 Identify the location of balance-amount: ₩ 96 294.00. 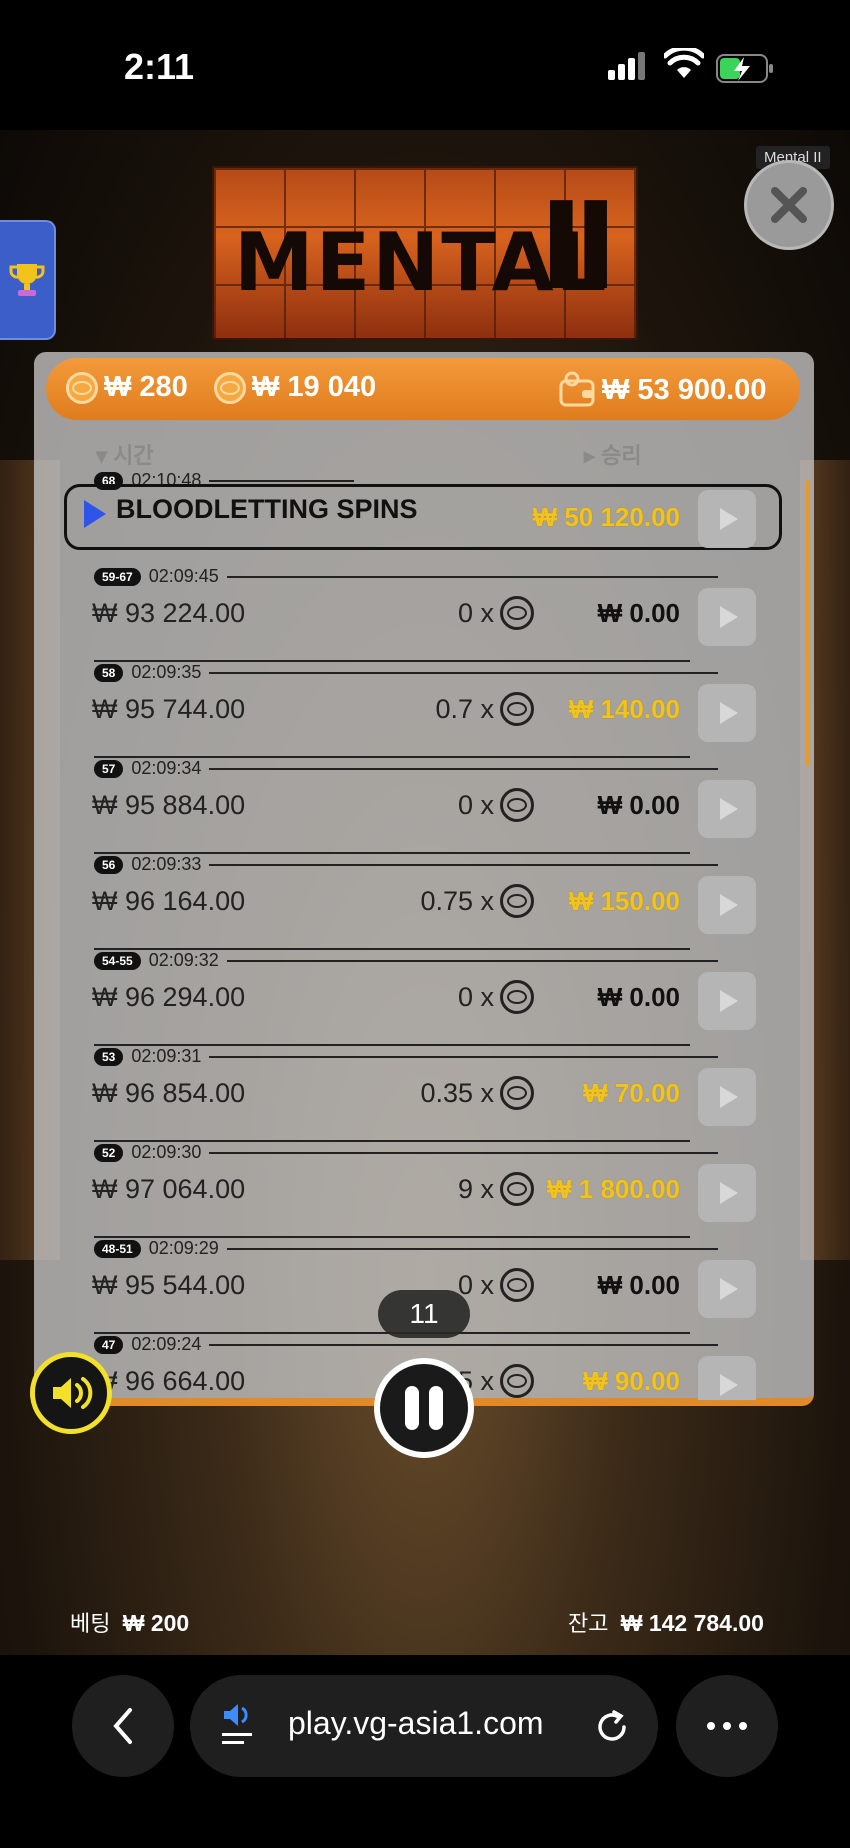
(169, 997).